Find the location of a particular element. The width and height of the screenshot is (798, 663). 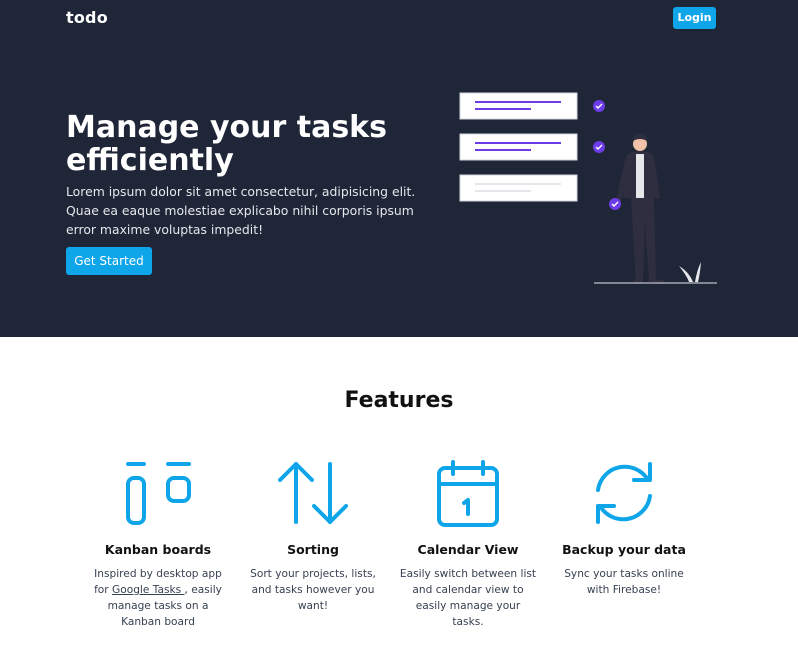

feature-description: Sync your tasks online with Firebase! is located at coordinates (624, 582).